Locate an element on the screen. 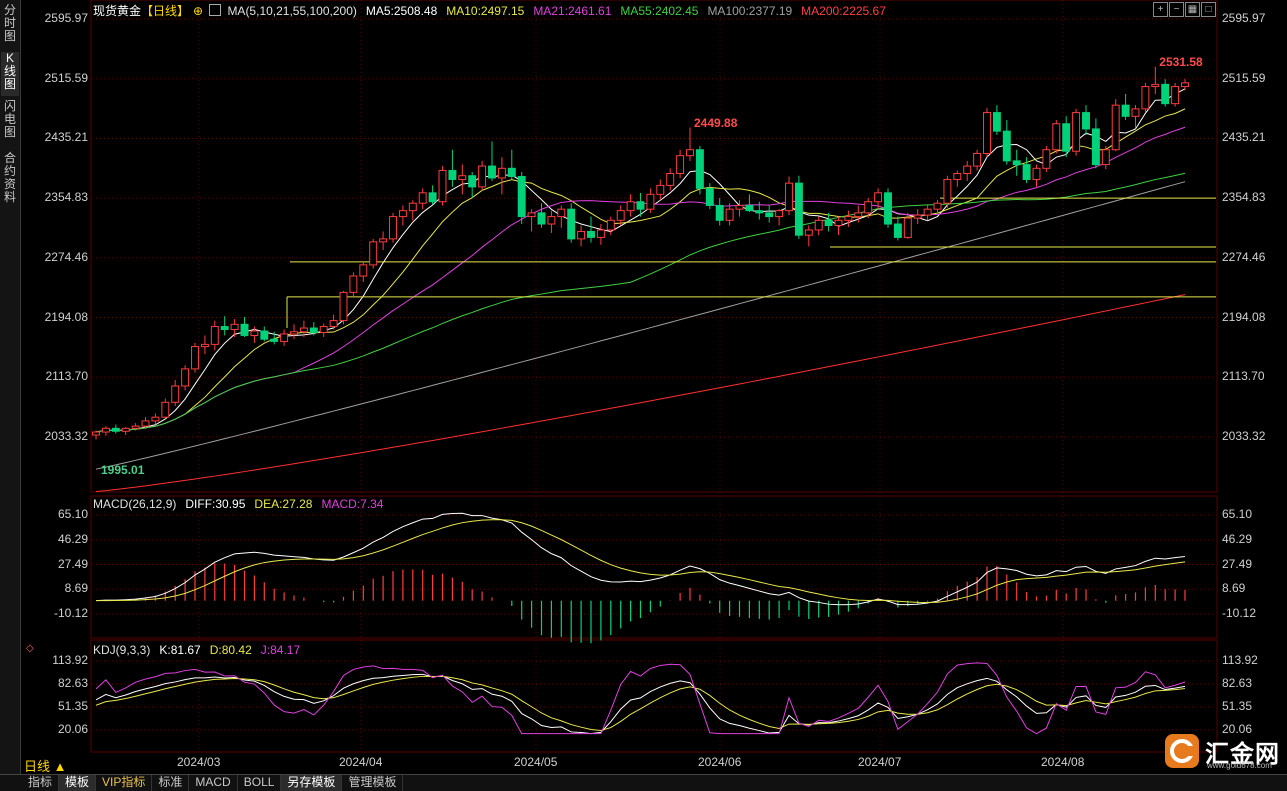 This screenshot has height=791, width=1287. right-macd-tick: 46.29 is located at coordinates (1237, 538).